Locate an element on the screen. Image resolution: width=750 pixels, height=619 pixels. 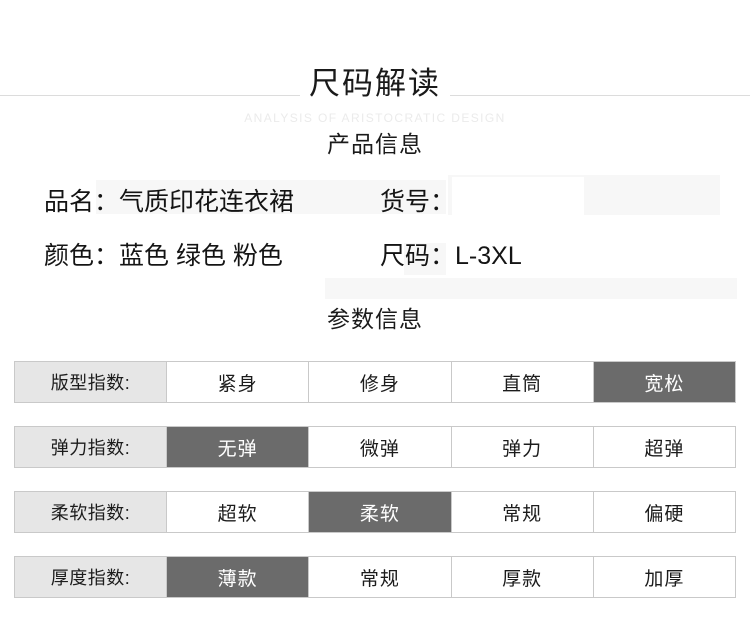
color-cell: 颜色：蓝色 绿色 粉色 is located at coordinates (163, 256).